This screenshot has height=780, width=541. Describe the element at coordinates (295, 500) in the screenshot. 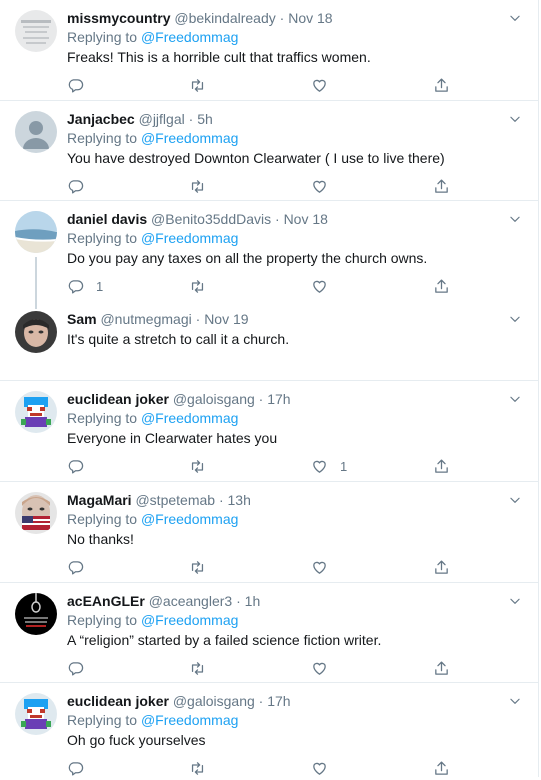

I see `tweet-header: MagaMari @stpetemab · 13h` at that location.